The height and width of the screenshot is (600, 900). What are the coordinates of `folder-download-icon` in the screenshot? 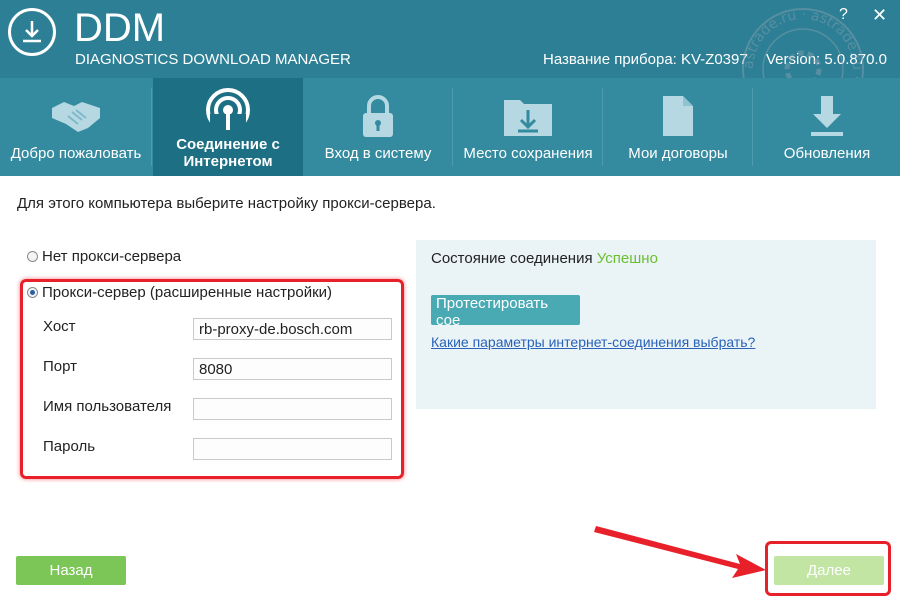 It's located at (528, 118).